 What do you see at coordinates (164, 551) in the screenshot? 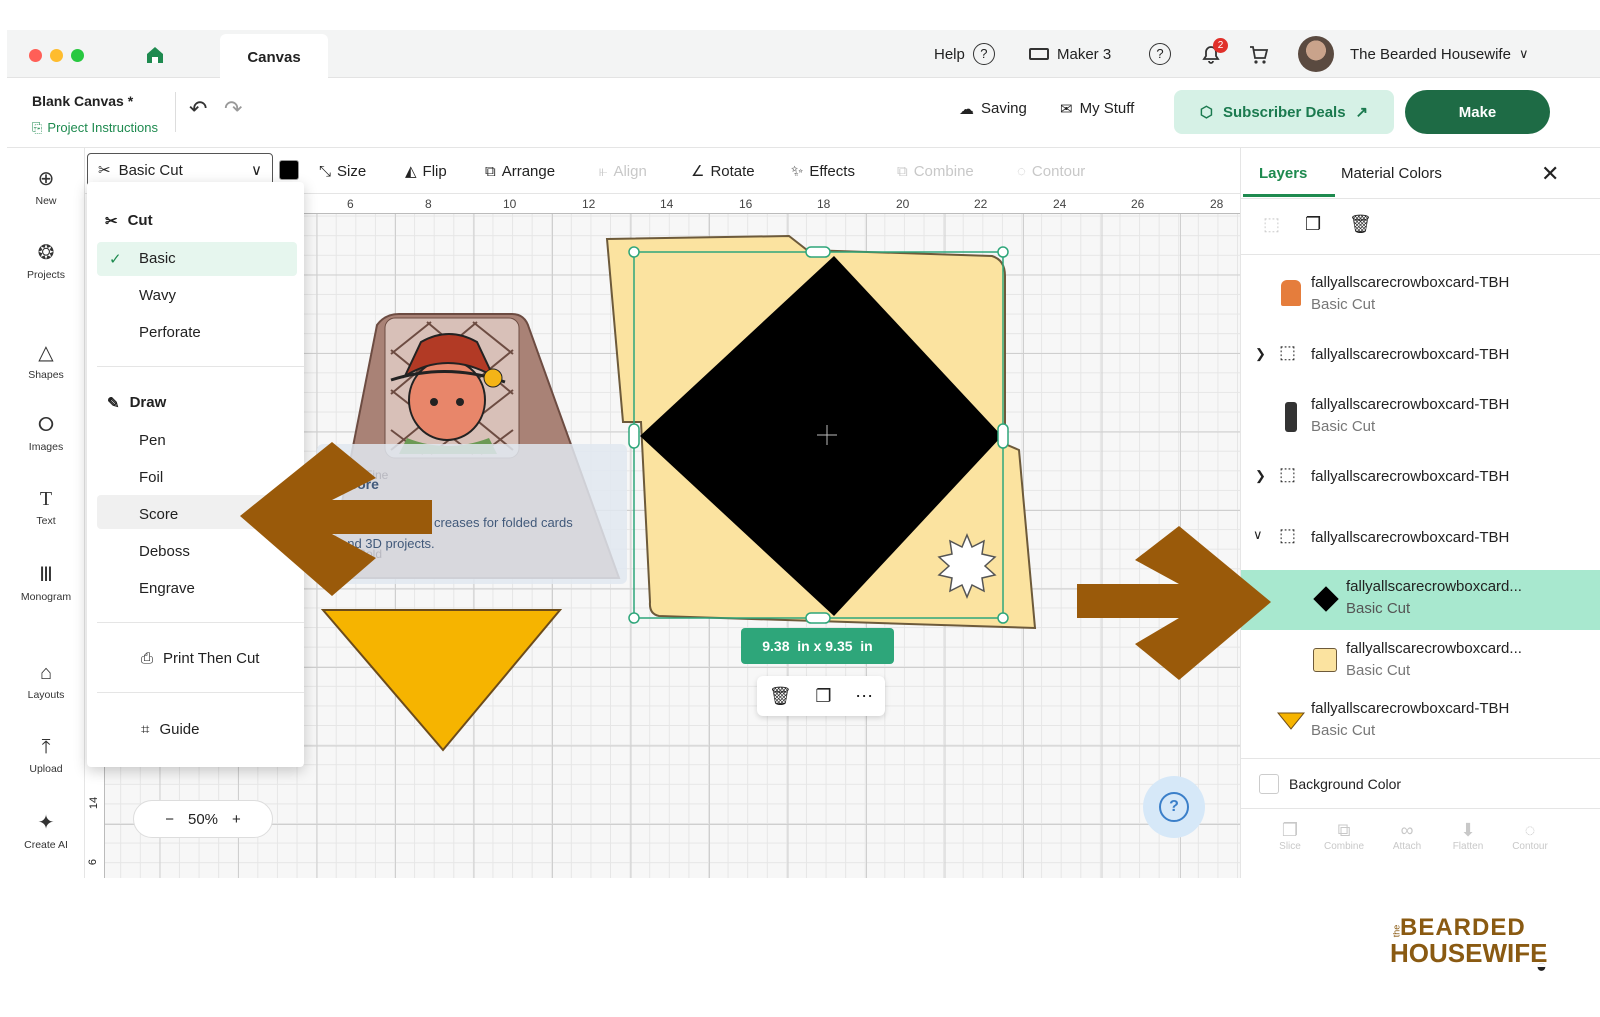
I see `menu-item-label: Deboss` at bounding box center [164, 551].